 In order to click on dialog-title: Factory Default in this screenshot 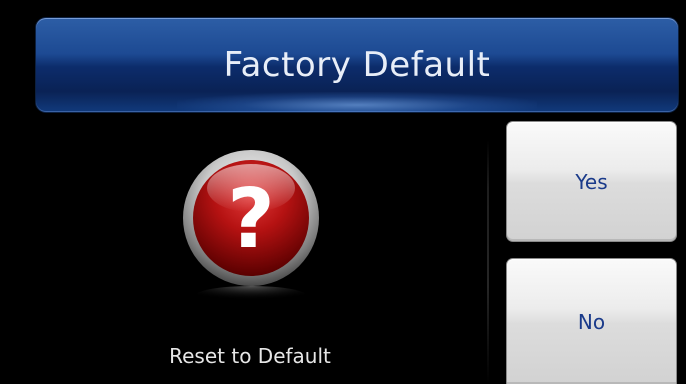, I will do `click(357, 65)`.